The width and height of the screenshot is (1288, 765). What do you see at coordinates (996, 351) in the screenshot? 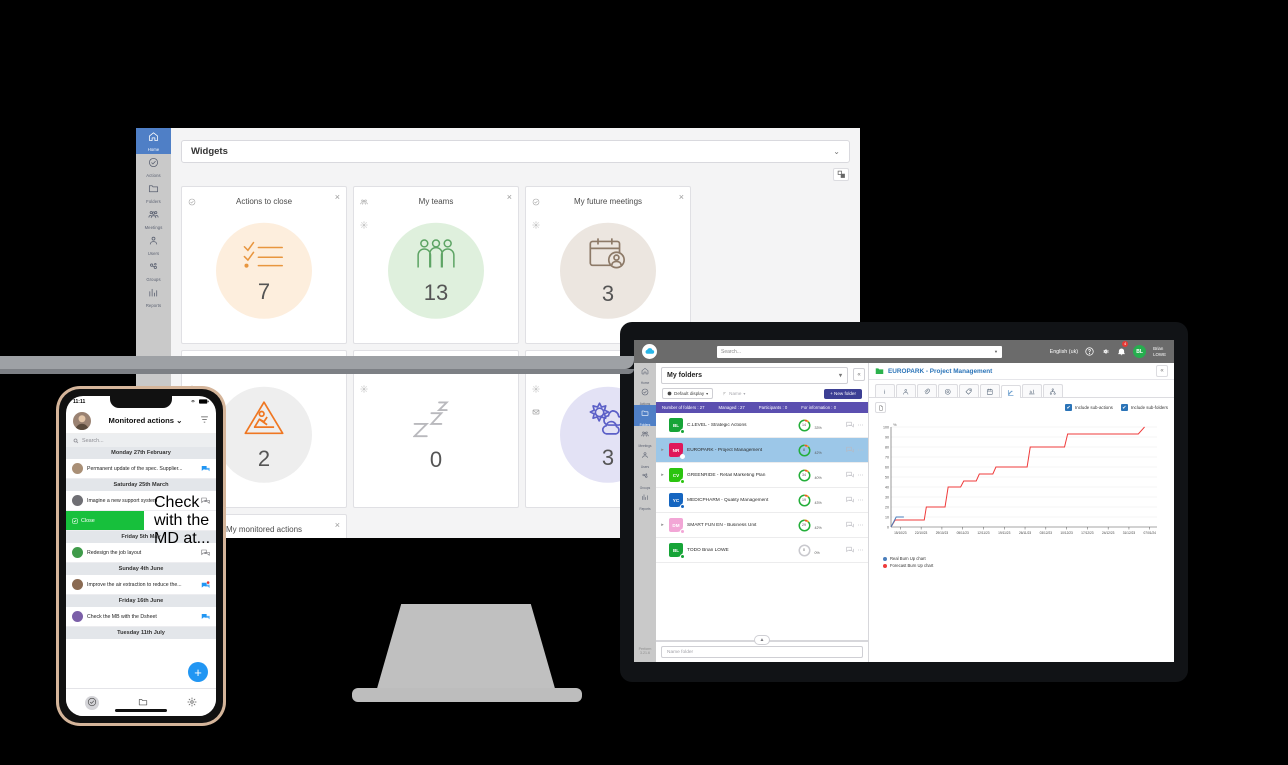
I see `search-dropdown-icon: ▼` at bounding box center [996, 351].